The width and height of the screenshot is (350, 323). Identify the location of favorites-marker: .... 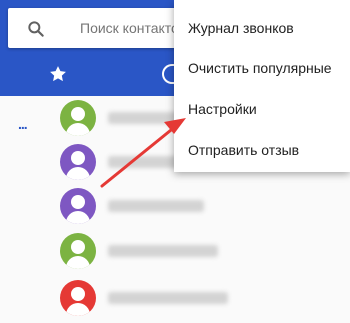
(23, 124).